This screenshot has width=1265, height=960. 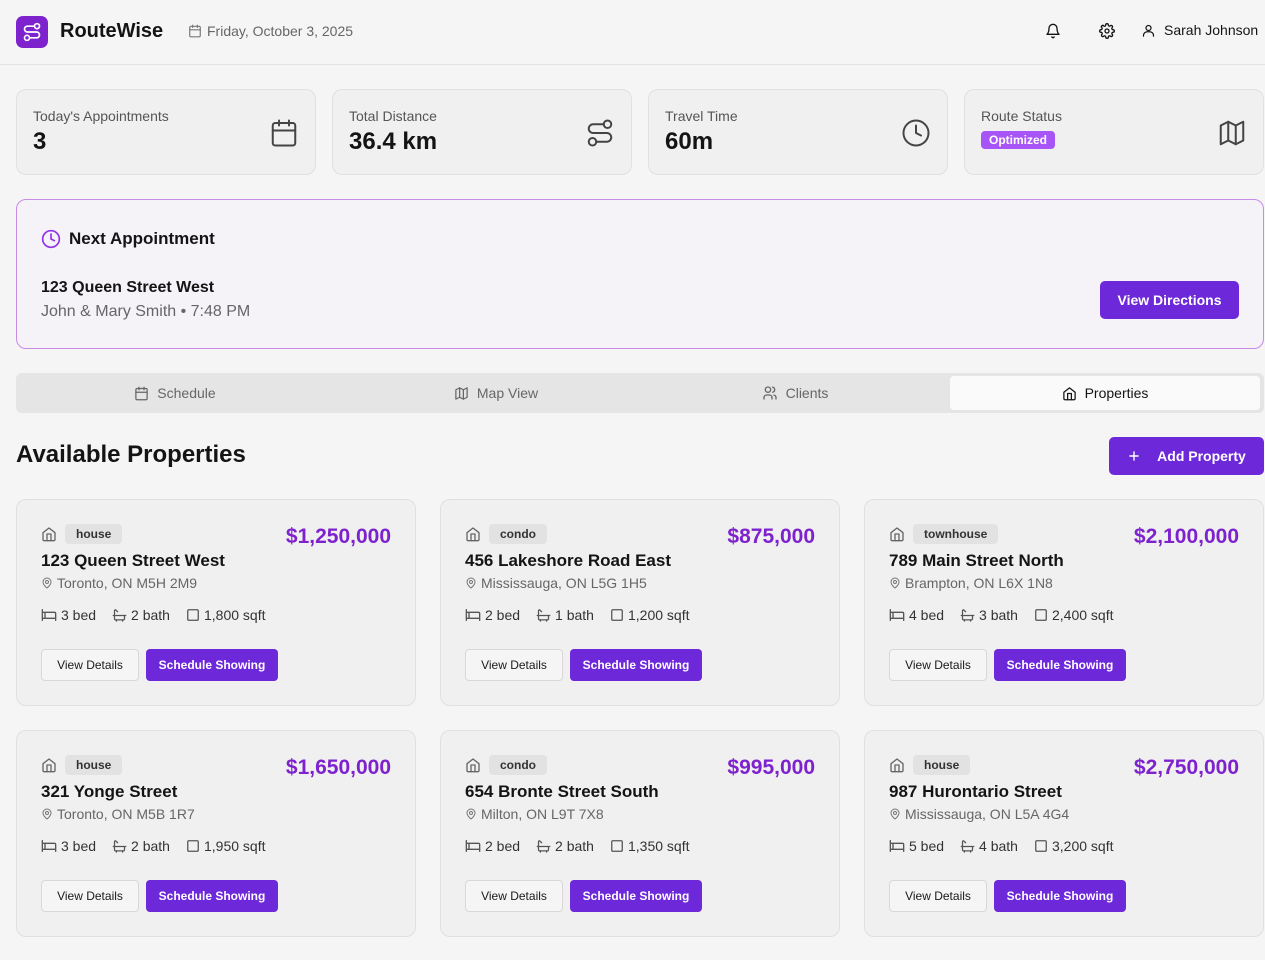 I want to click on header-date: Friday, October 3, 2025, so click(x=270, y=31).